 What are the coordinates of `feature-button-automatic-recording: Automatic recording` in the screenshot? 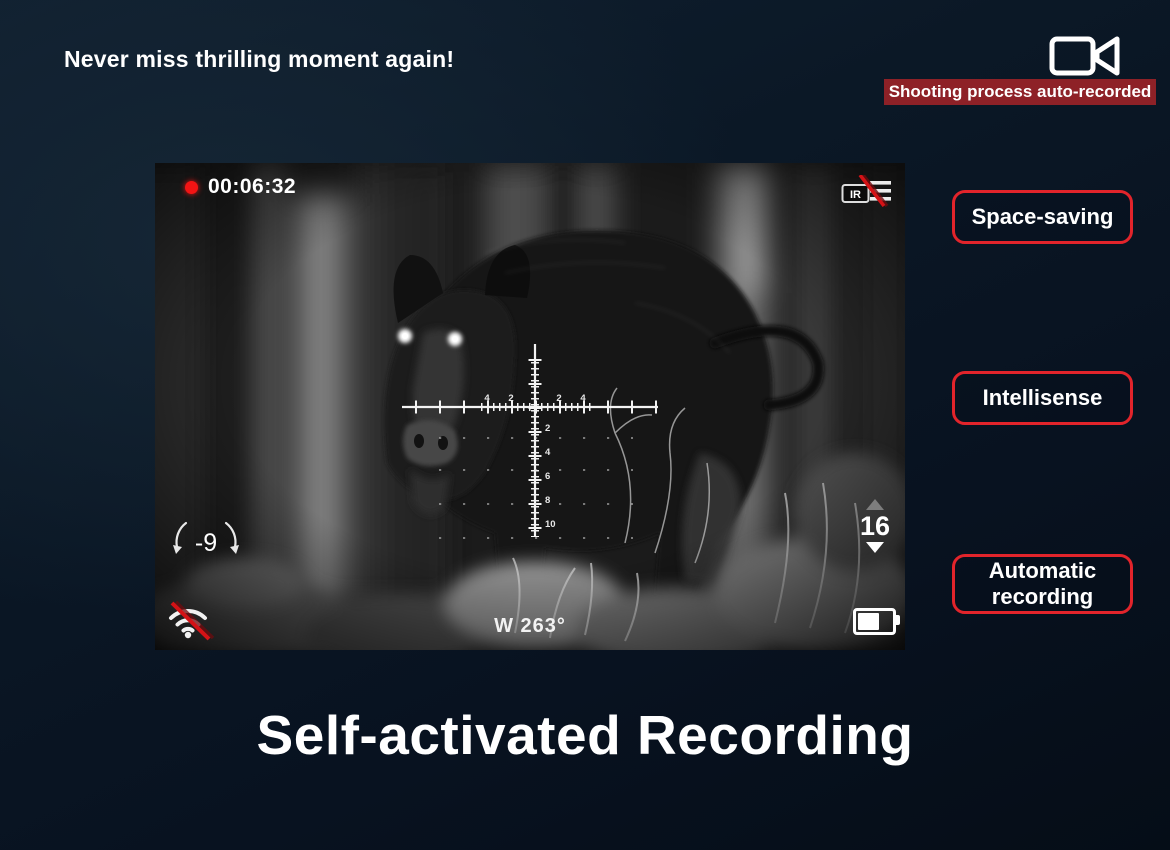 It's located at (1042, 584).